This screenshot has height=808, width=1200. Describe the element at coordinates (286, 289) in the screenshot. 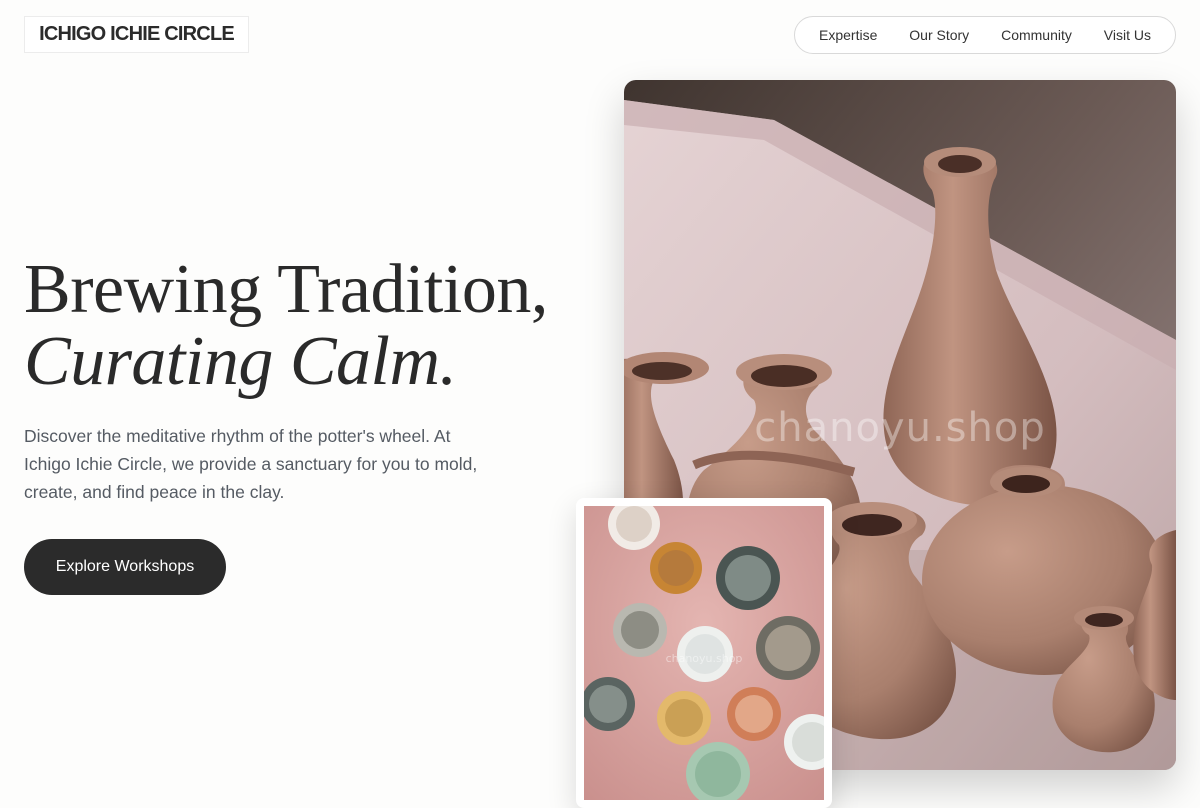

I see `hero-title-line-1: Brewing Tradition,` at that location.